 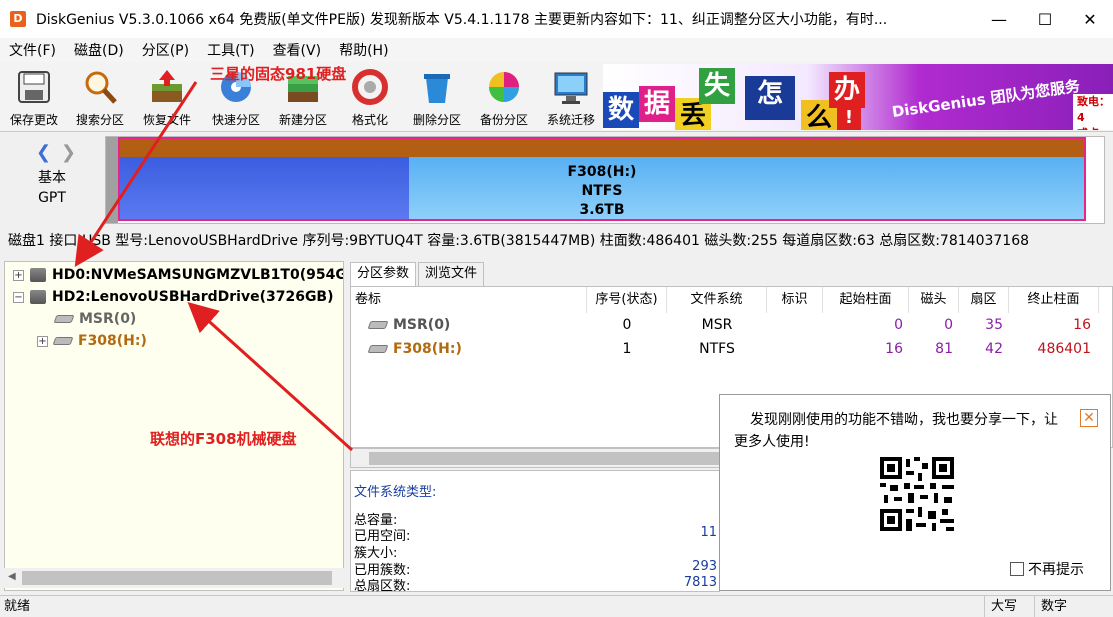 What do you see at coordinates (700, 582) in the screenshot?
I see `fs-total-sectors-value: 7813` at bounding box center [700, 582].